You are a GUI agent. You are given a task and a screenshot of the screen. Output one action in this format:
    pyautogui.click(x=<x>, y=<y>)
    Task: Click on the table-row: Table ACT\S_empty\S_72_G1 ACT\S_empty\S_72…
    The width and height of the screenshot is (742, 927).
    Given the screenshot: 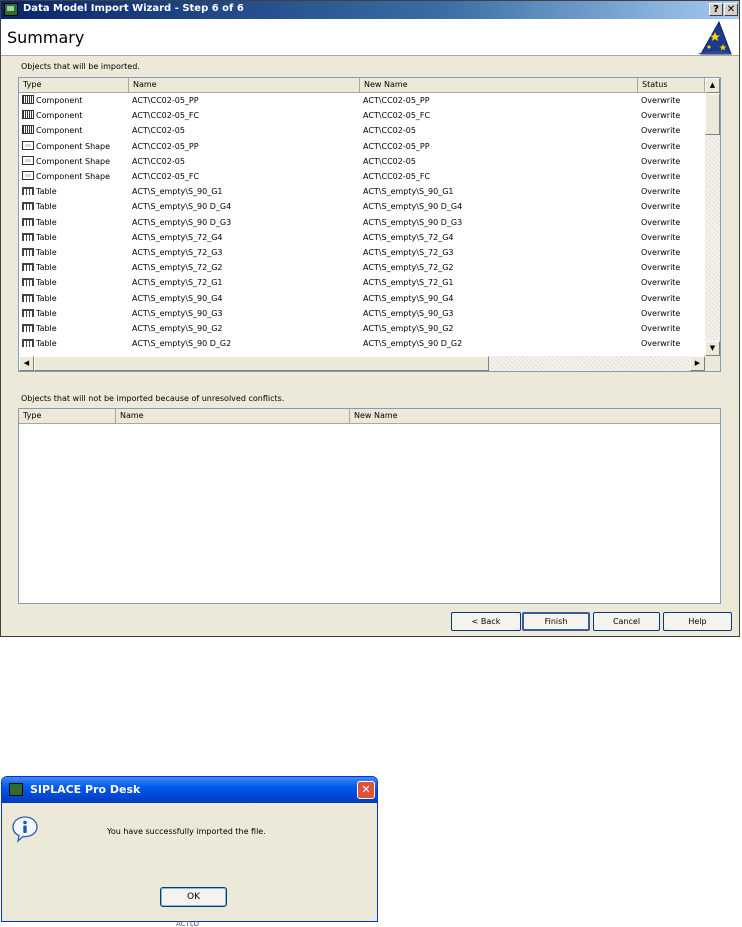 What is the action you would take?
    pyautogui.click(x=362, y=282)
    